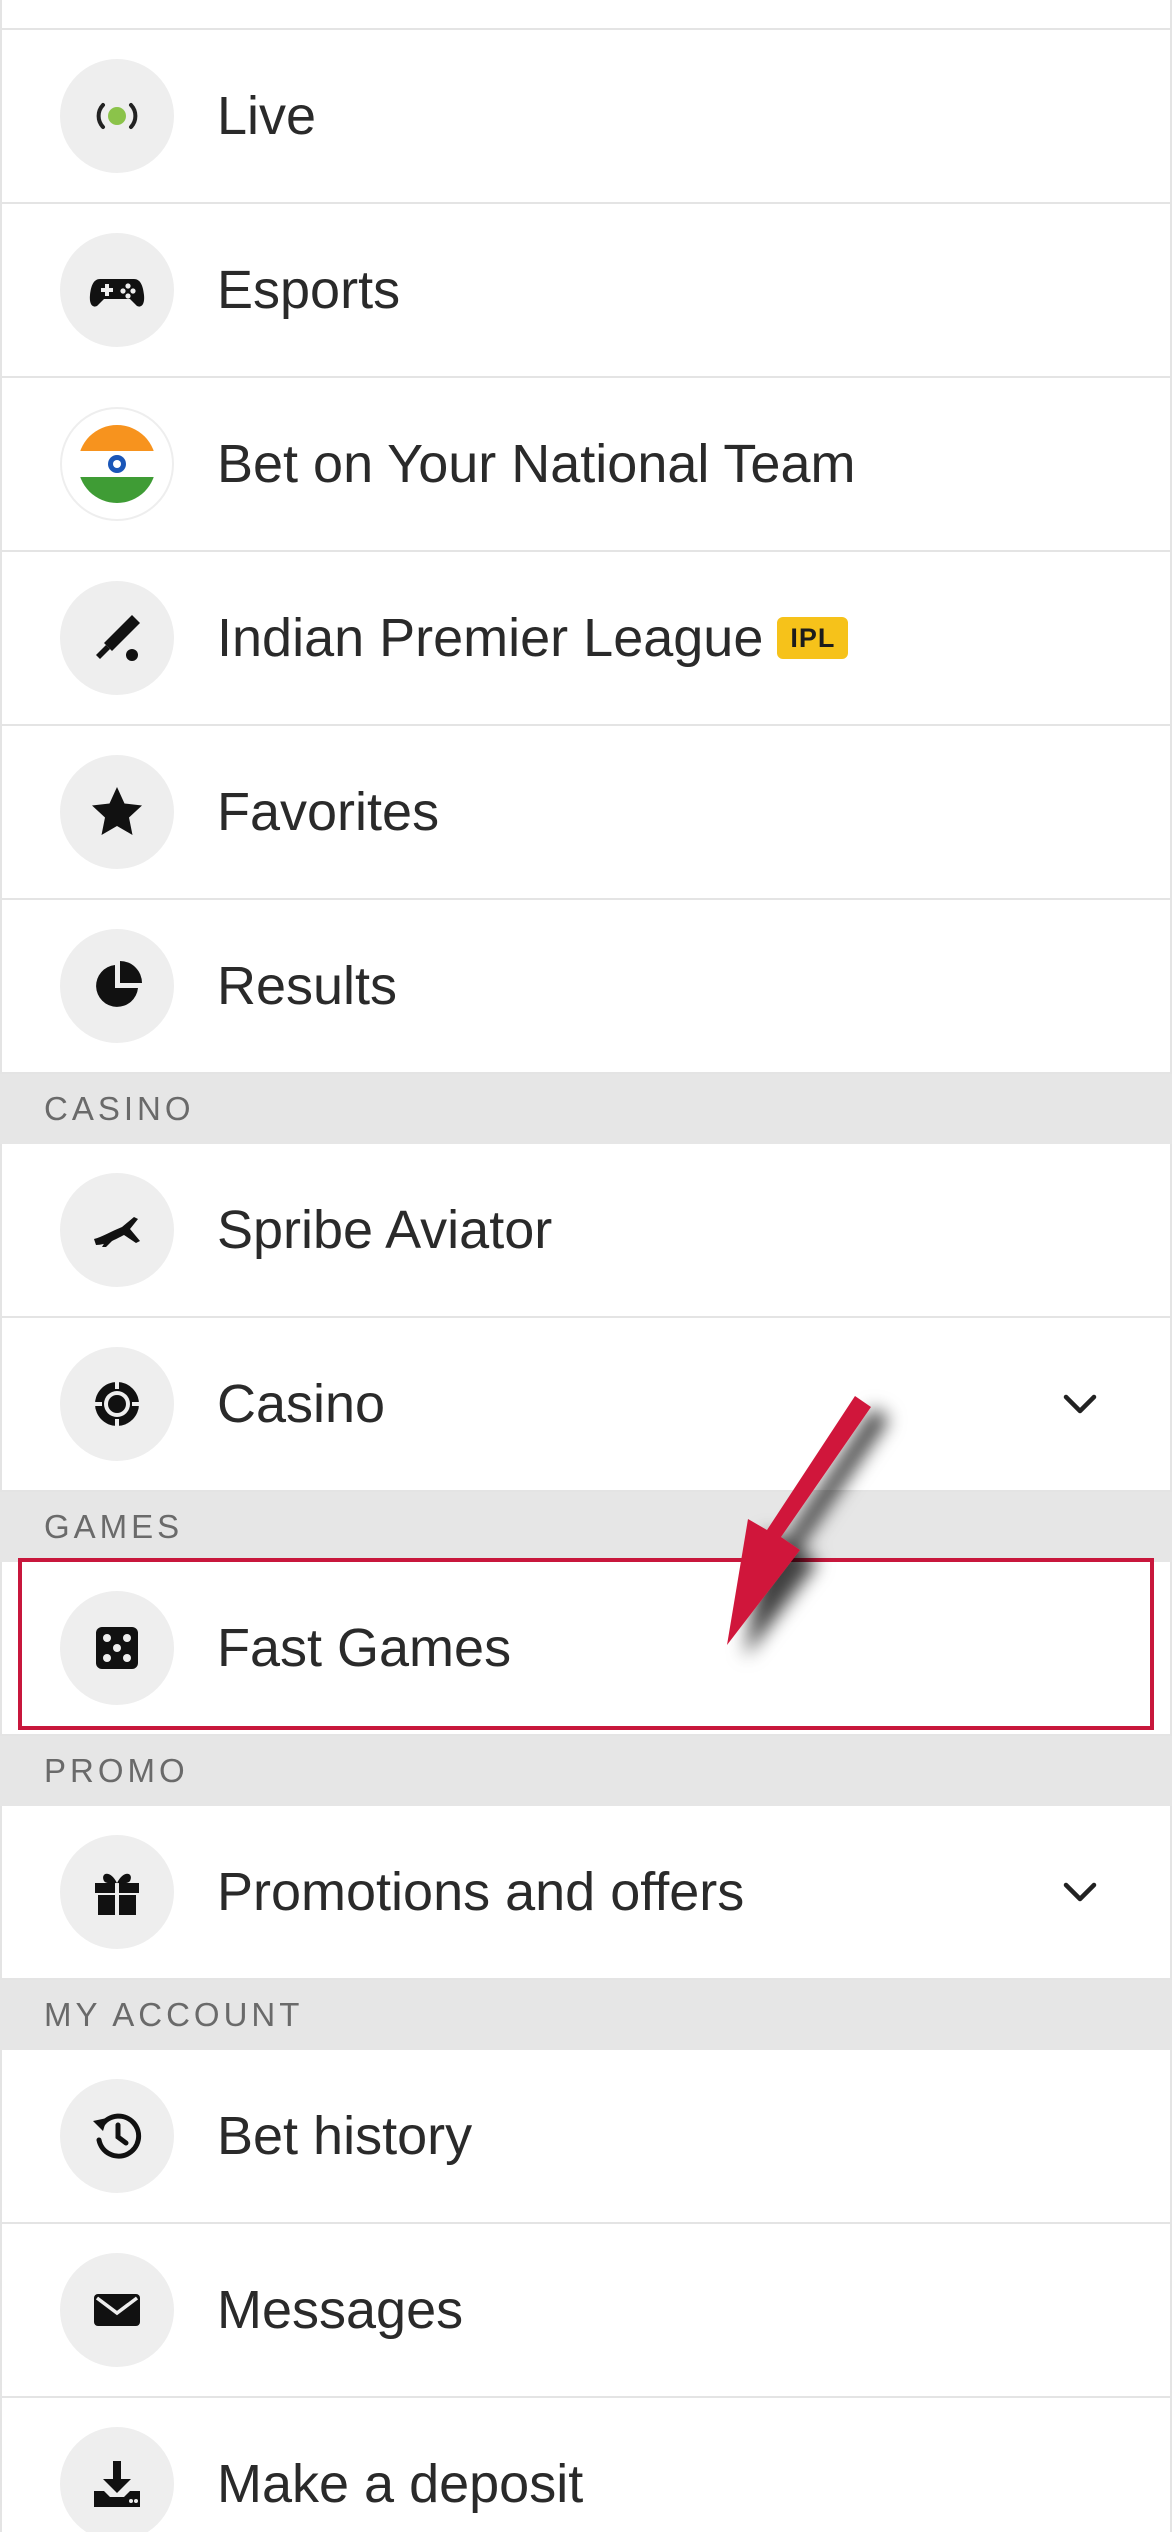  I want to click on live-icon, so click(117, 116).